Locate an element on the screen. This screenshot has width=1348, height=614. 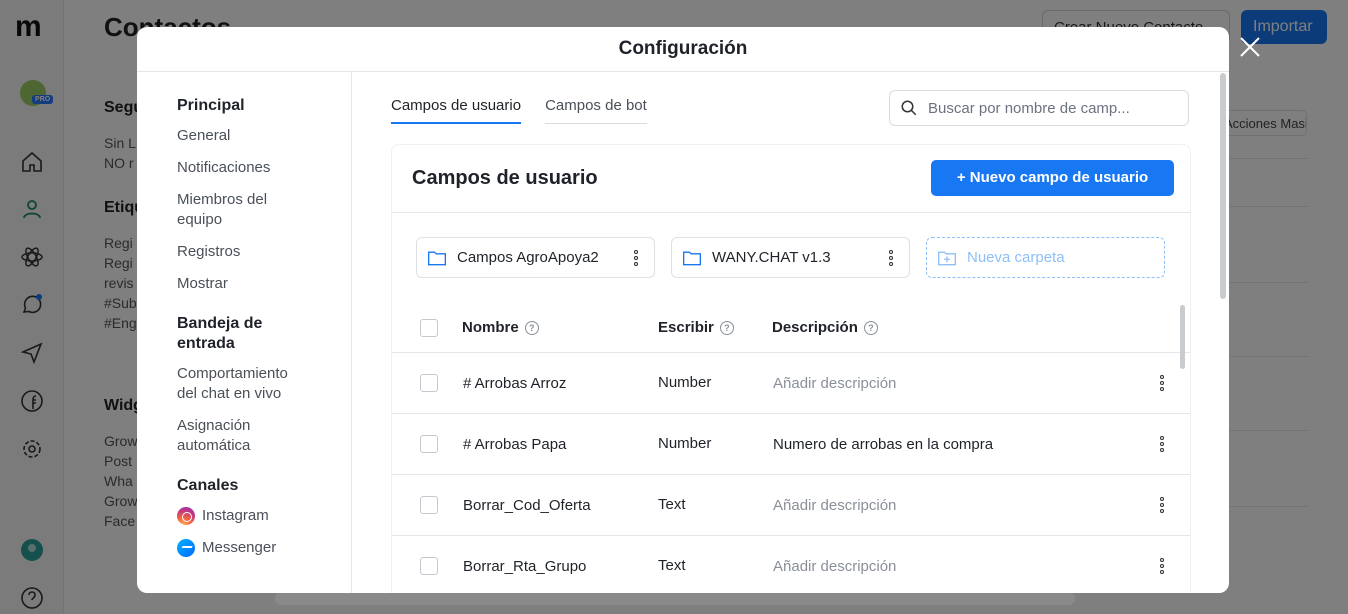
modal-scrollbar is located at coordinates (1223, 186).